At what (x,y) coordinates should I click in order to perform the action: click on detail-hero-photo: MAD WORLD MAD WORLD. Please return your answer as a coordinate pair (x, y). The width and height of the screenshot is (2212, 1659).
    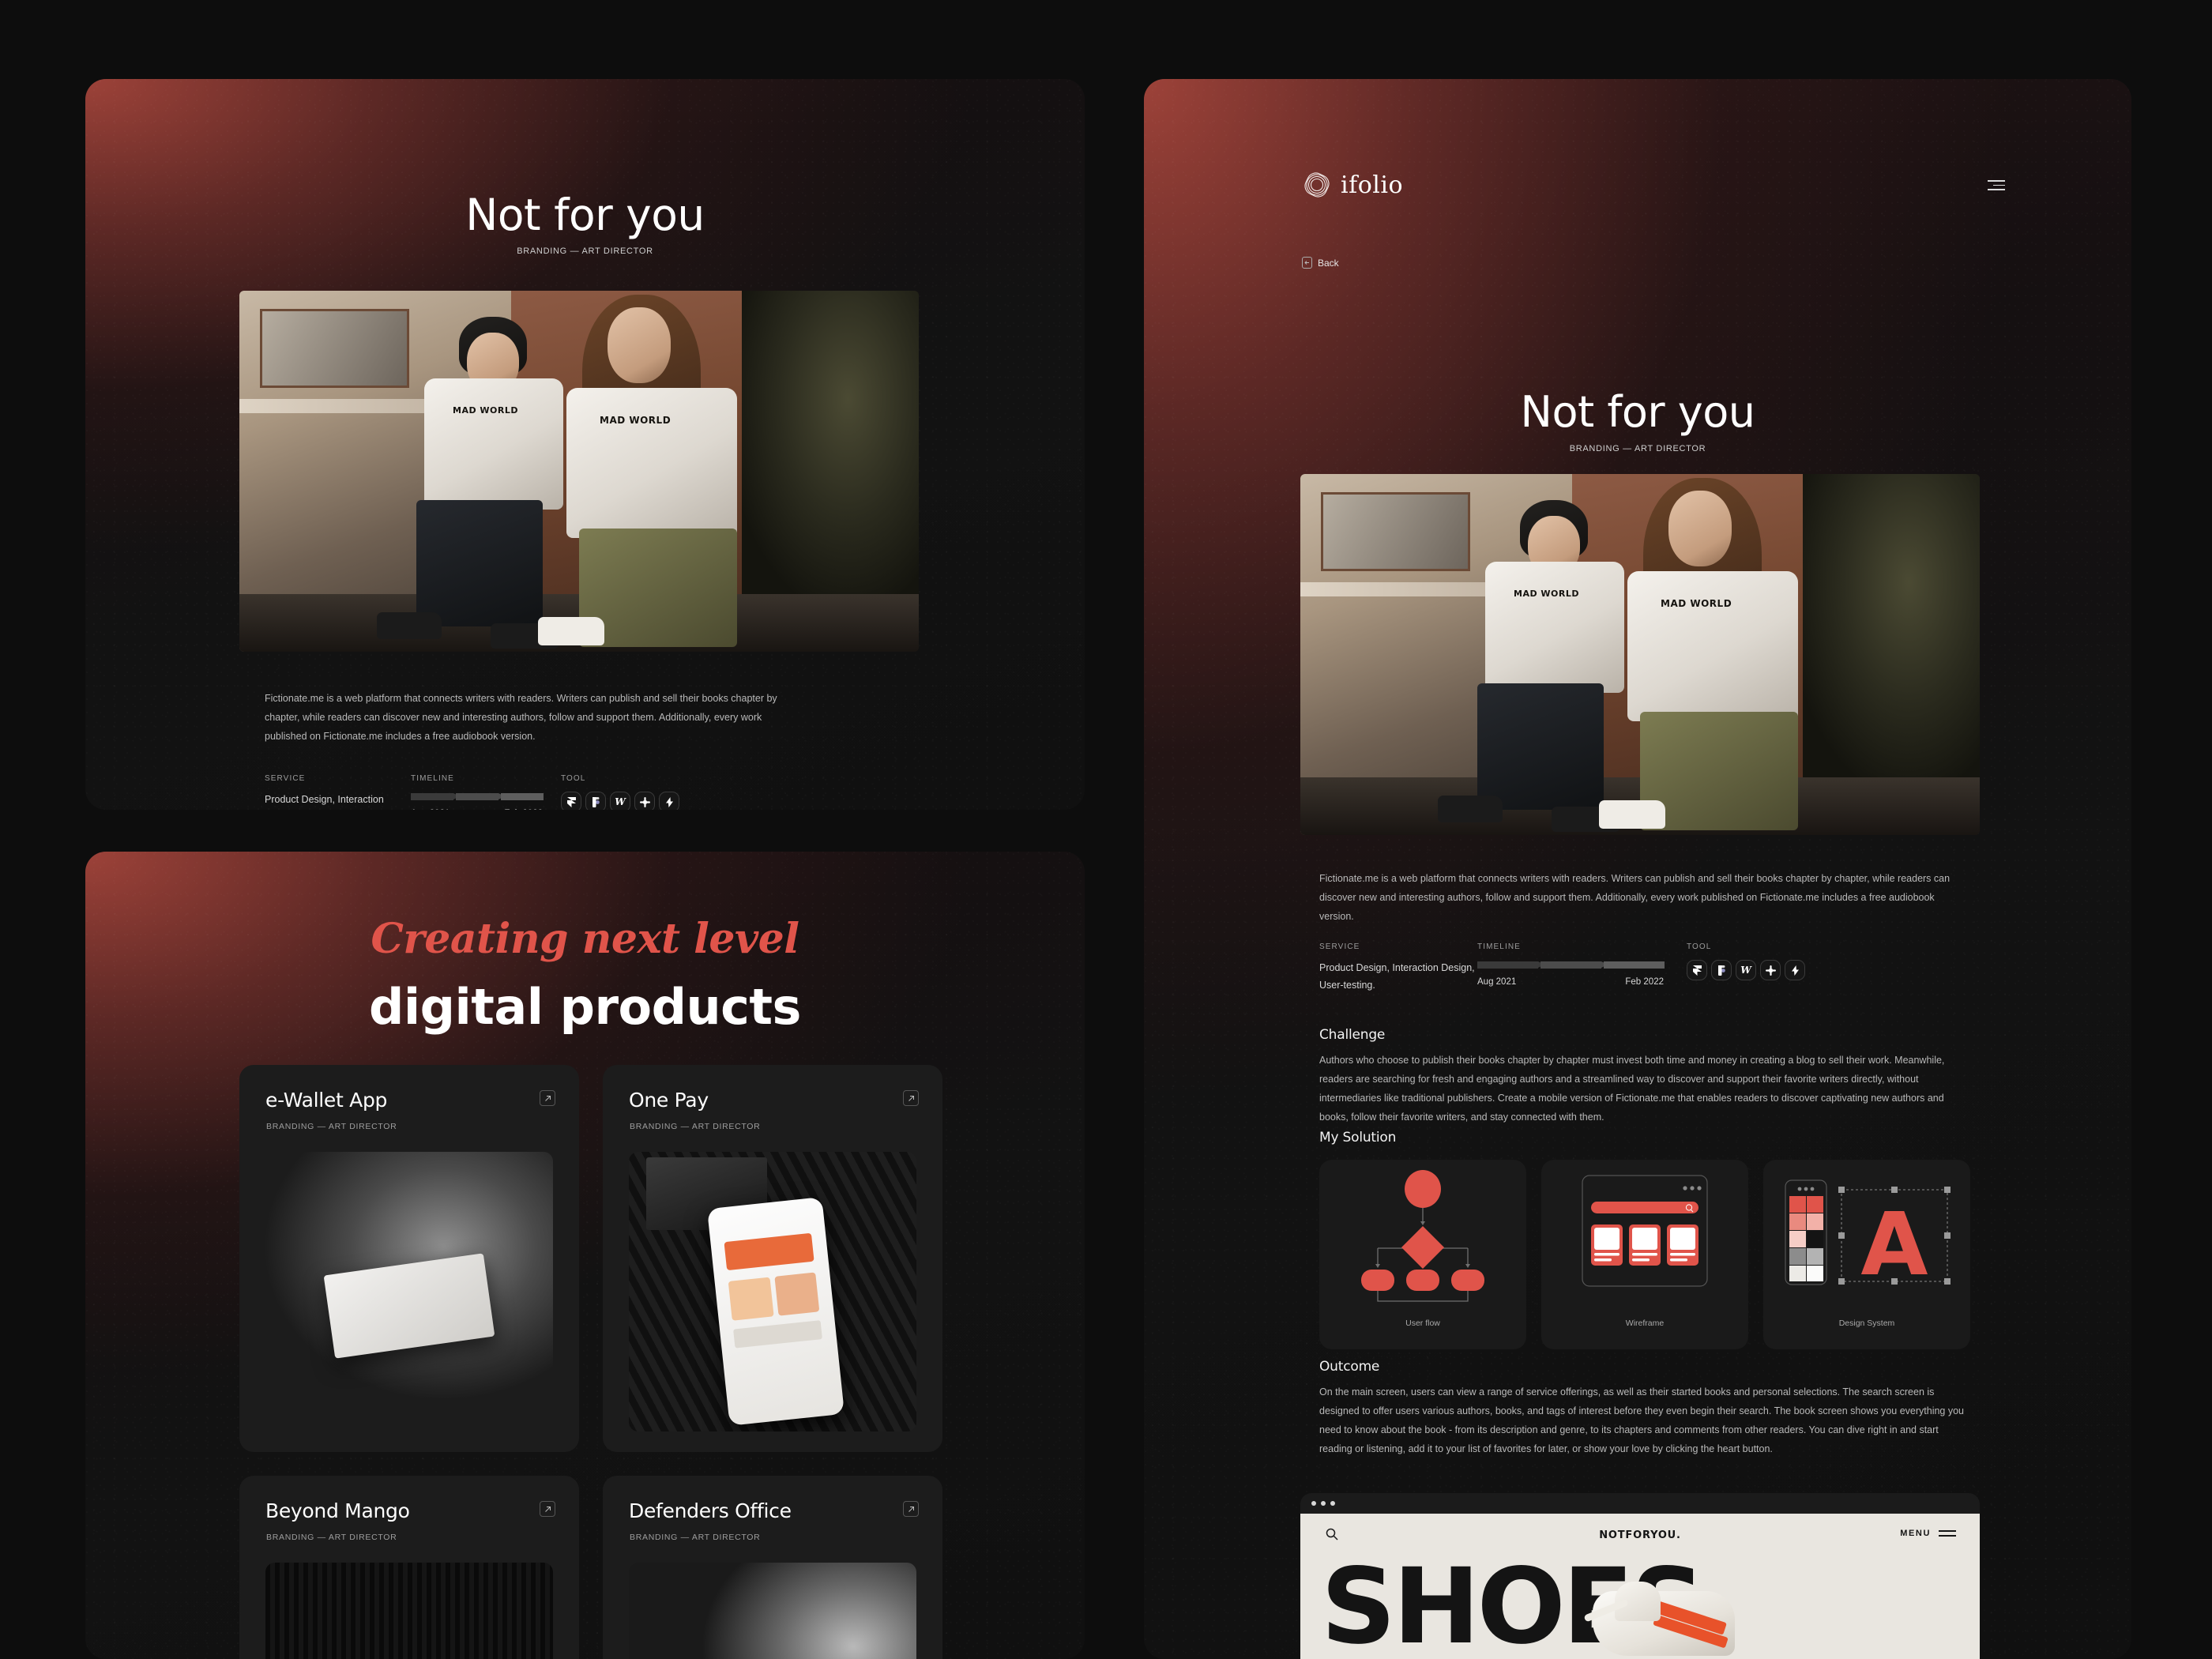
    Looking at the image, I should click on (1640, 654).